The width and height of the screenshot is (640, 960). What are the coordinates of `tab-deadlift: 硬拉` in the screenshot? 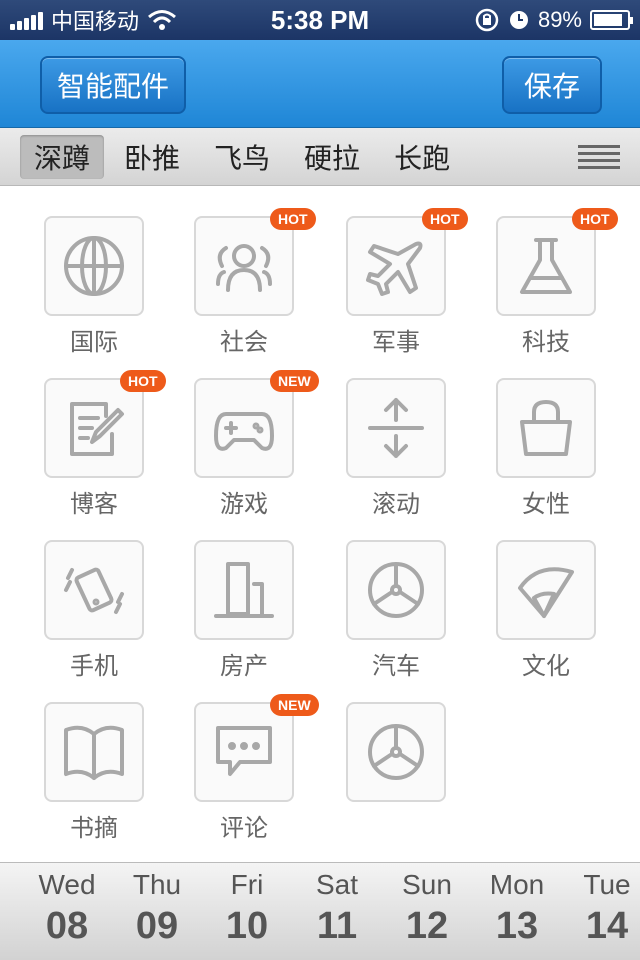 It's located at (332, 157).